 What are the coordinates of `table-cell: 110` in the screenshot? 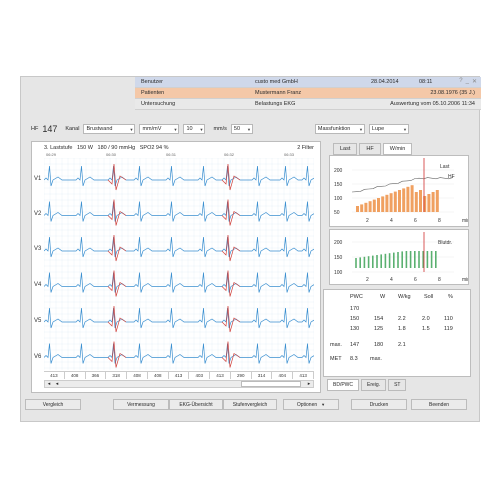 It's located at (448, 319).